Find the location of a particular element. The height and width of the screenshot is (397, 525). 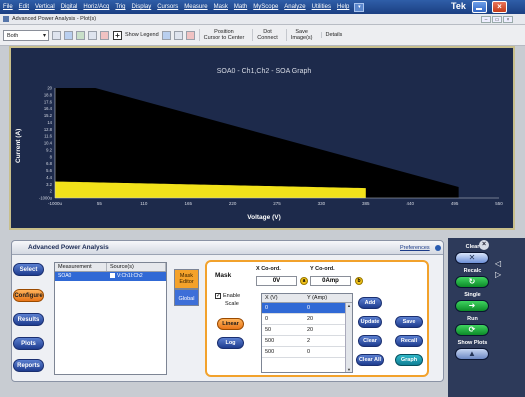

plot-minimize-button: – is located at coordinates (486, 19).